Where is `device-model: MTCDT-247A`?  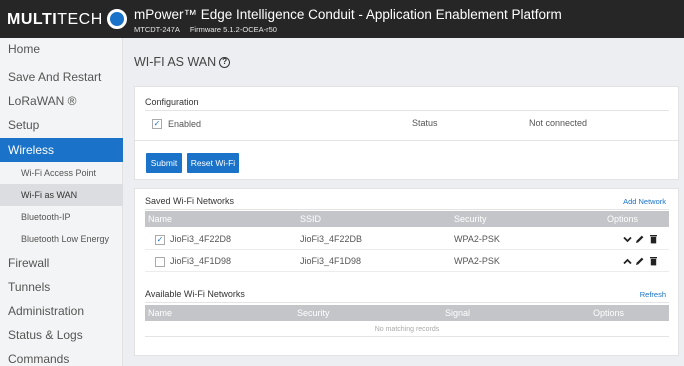
device-model: MTCDT-247A is located at coordinates (157, 29).